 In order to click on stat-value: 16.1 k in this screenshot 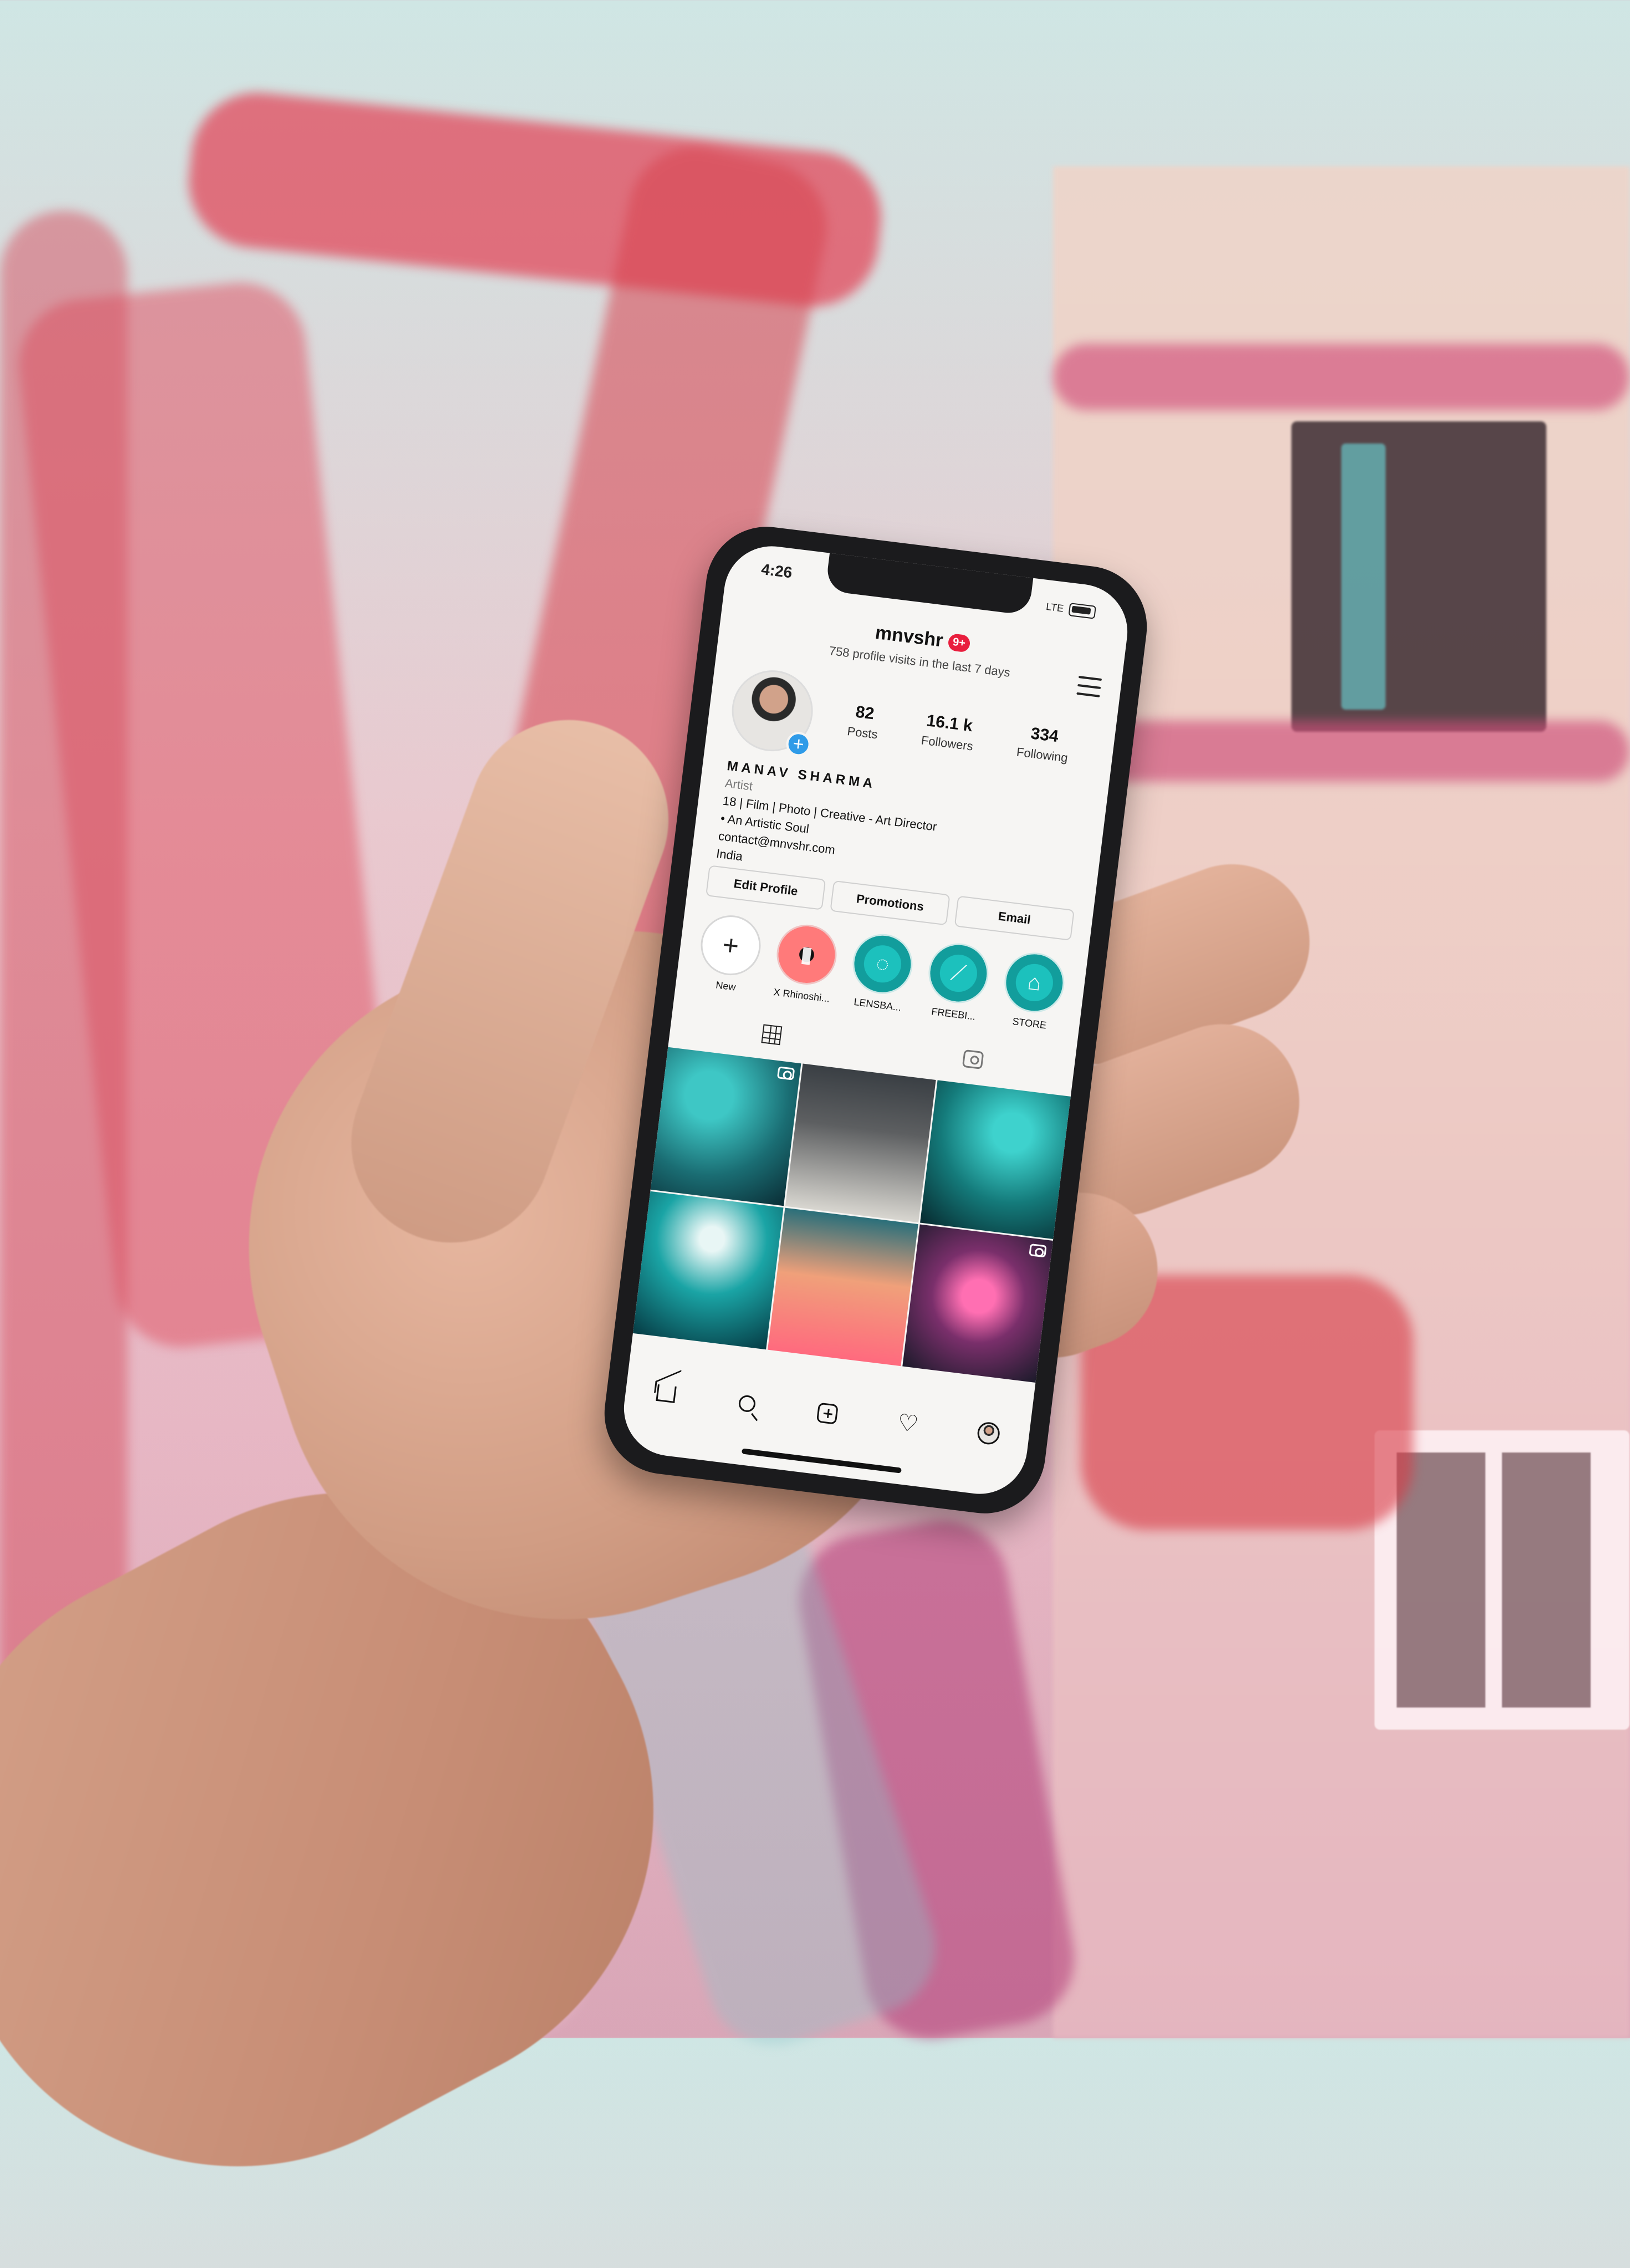, I will do `click(949, 724)`.